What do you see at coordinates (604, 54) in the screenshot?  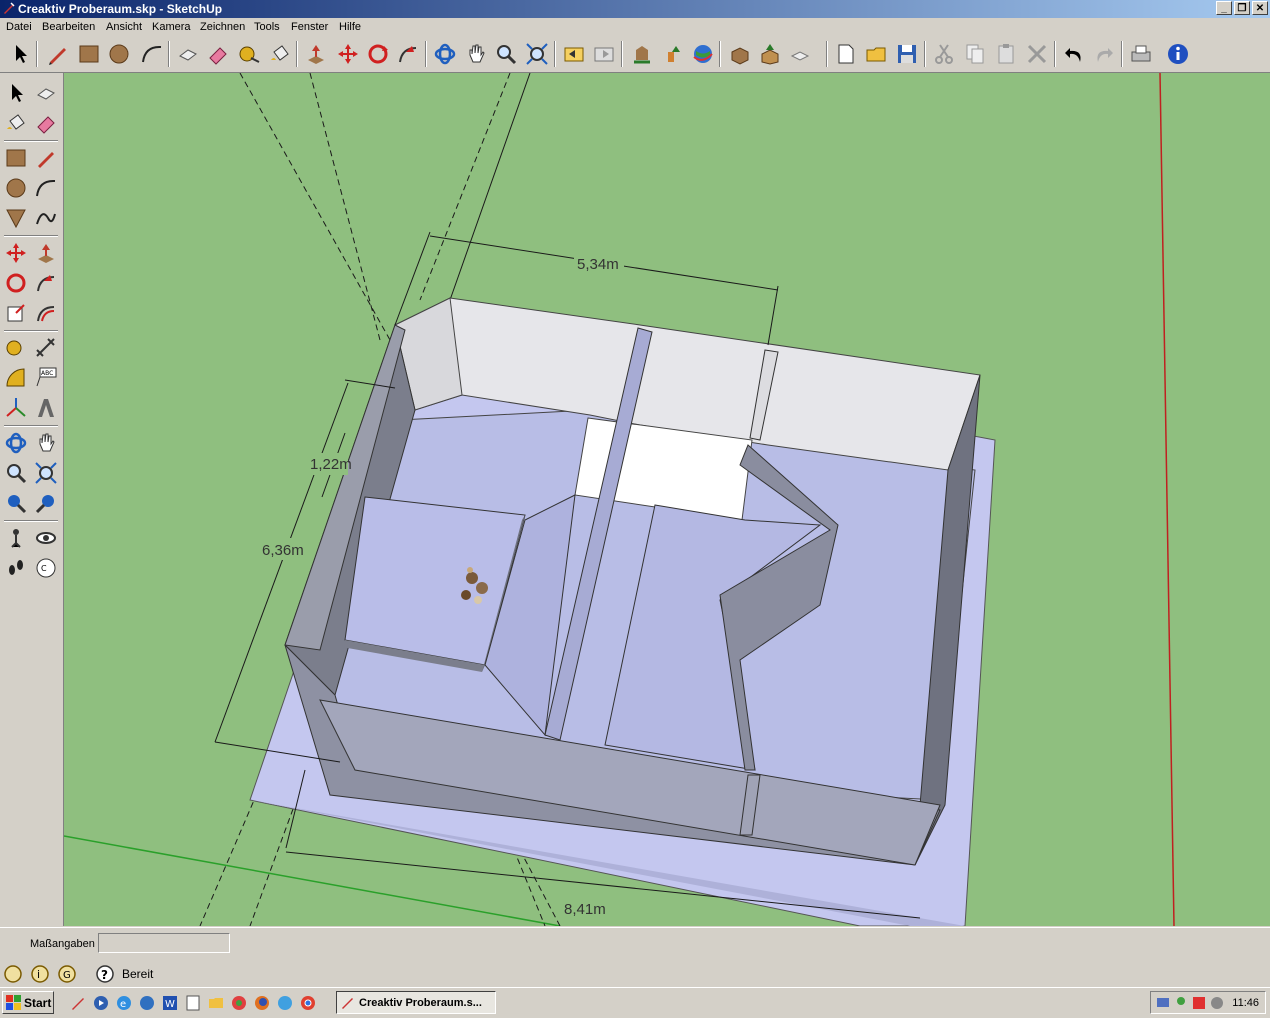 I see `next-view-icon` at bounding box center [604, 54].